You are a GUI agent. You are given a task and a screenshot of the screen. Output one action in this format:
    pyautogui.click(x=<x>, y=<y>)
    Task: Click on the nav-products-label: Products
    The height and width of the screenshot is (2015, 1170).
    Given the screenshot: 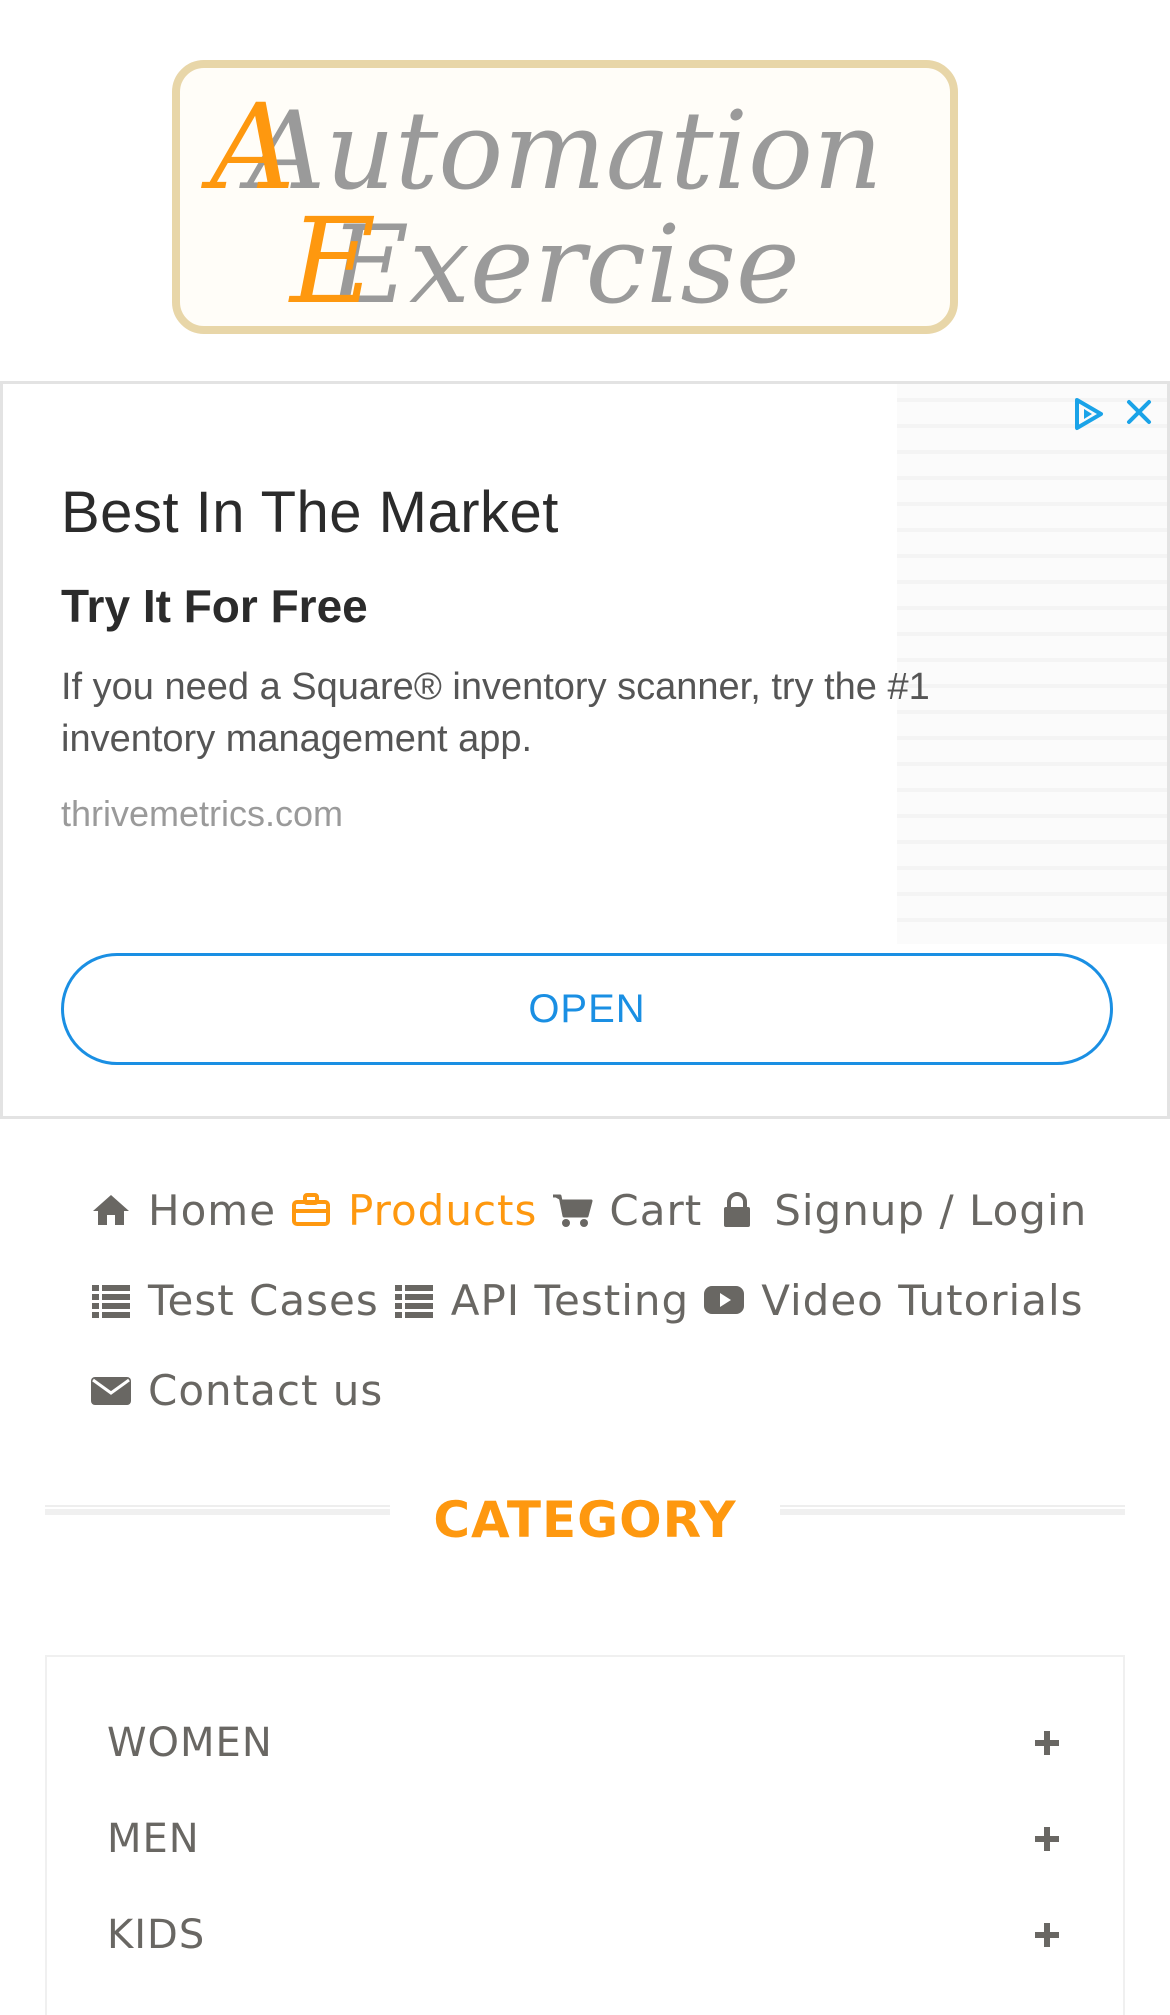 What is the action you would take?
    pyautogui.click(x=443, y=1210)
    